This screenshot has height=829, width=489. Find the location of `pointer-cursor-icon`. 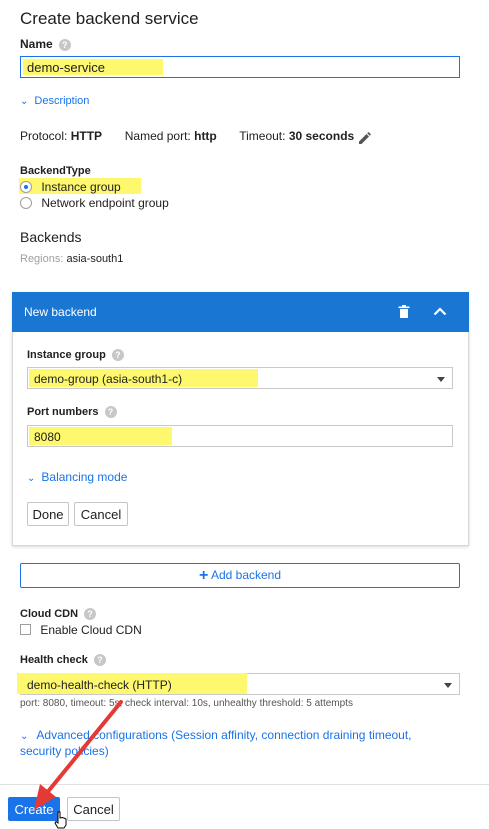

pointer-cursor-icon is located at coordinates (60, 820).